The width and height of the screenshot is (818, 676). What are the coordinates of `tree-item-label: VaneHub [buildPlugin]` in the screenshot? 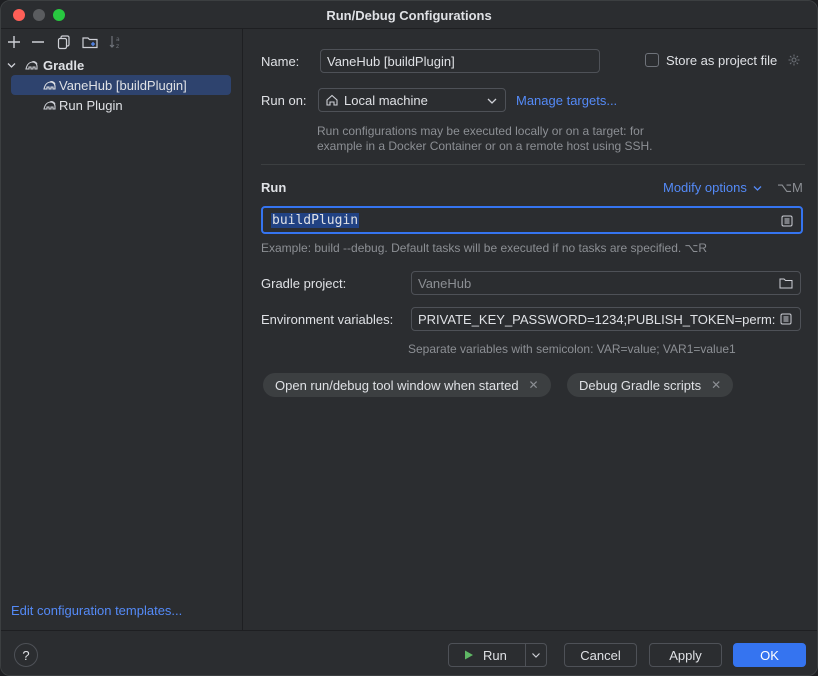 It's located at (123, 85).